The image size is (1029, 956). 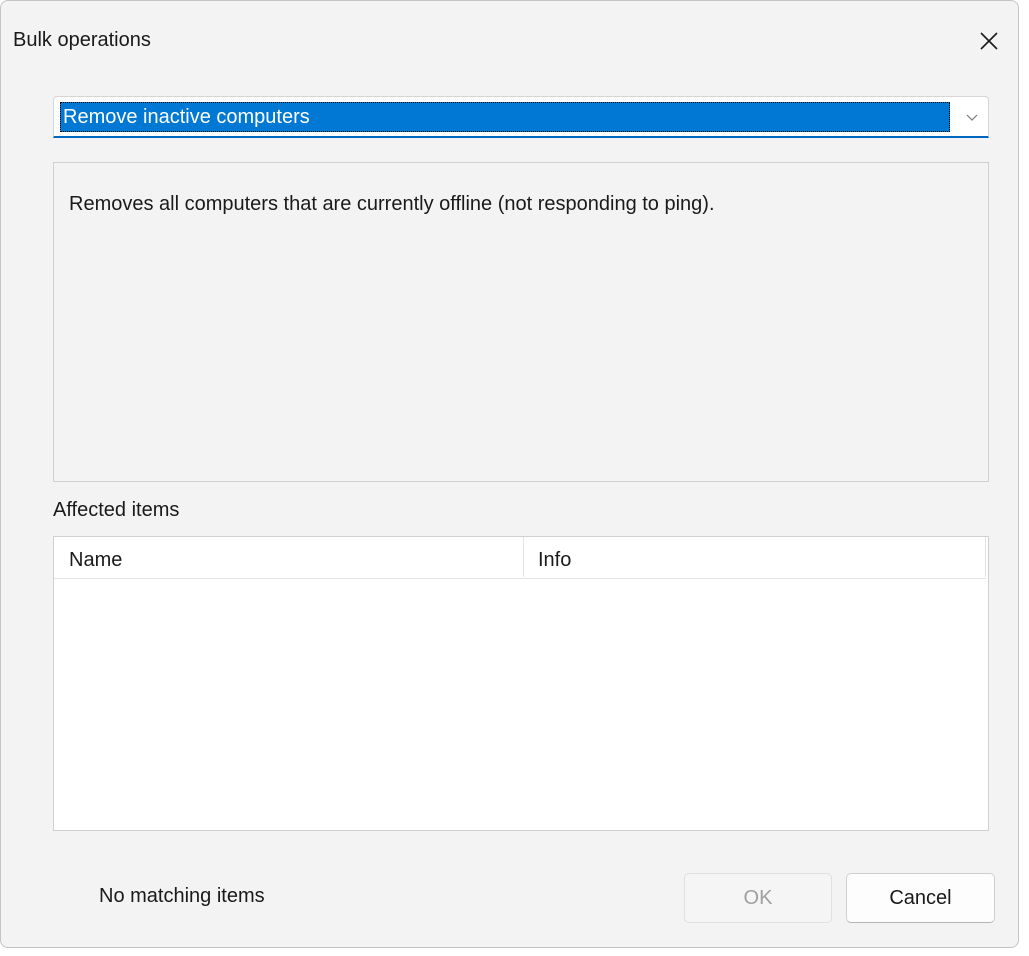 I want to click on operation-dropdown: Remove inactive computers, so click(x=521, y=117).